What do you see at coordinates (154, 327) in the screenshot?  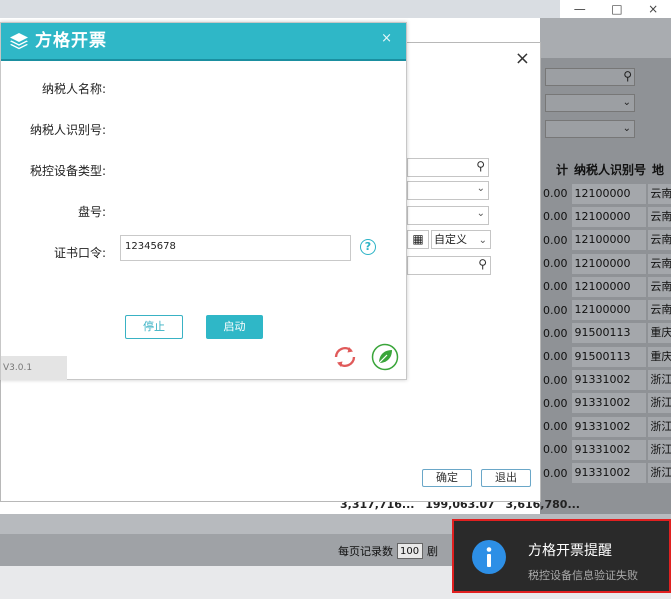 I see `stop-button: 停止` at bounding box center [154, 327].